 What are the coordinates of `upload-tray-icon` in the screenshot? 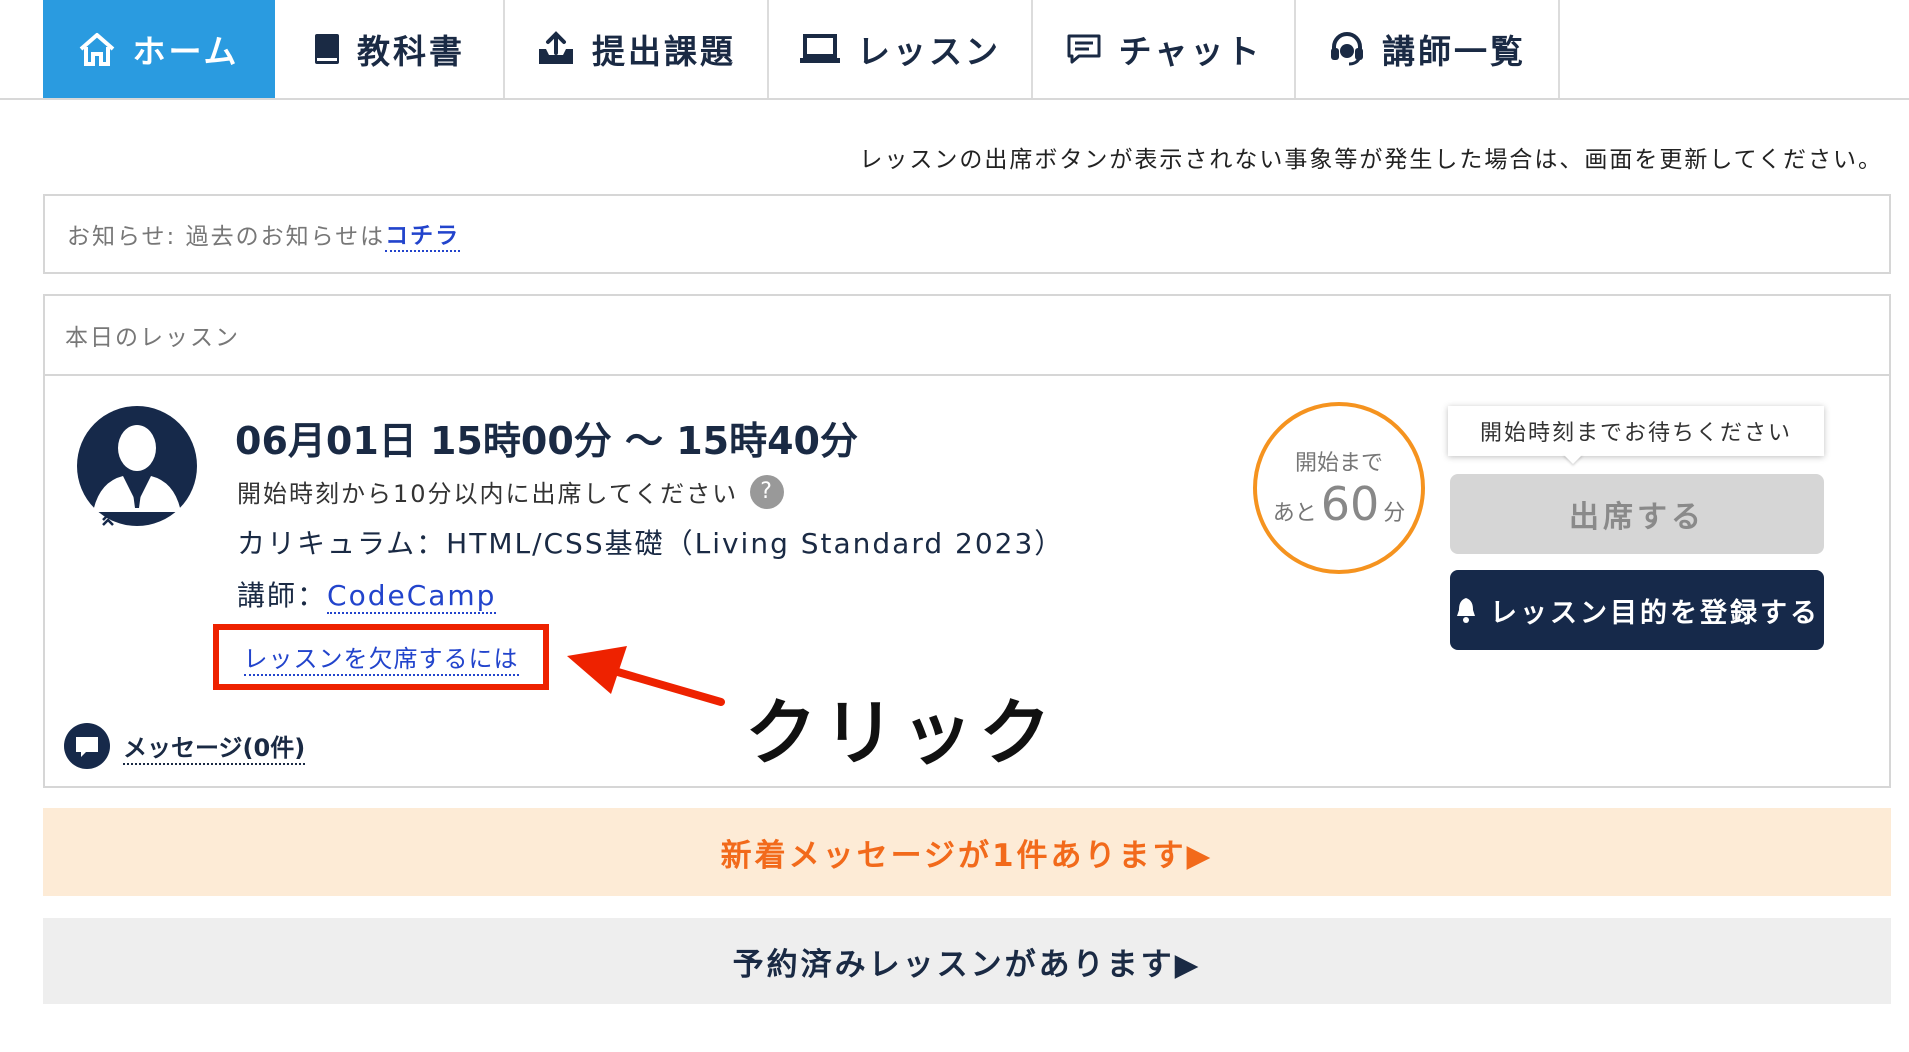 It's located at (556, 47).